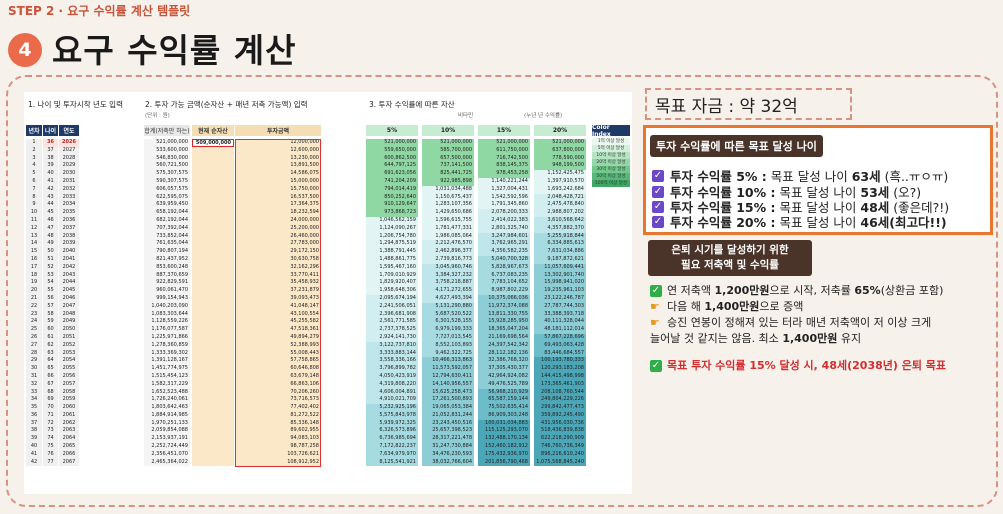 The height and width of the screenshot is (514, 1003). What do you see at coordinates (448, 345) in the screenshot?
I see `table-cell: 8,552,103,893` at bounding box center [448, 345].